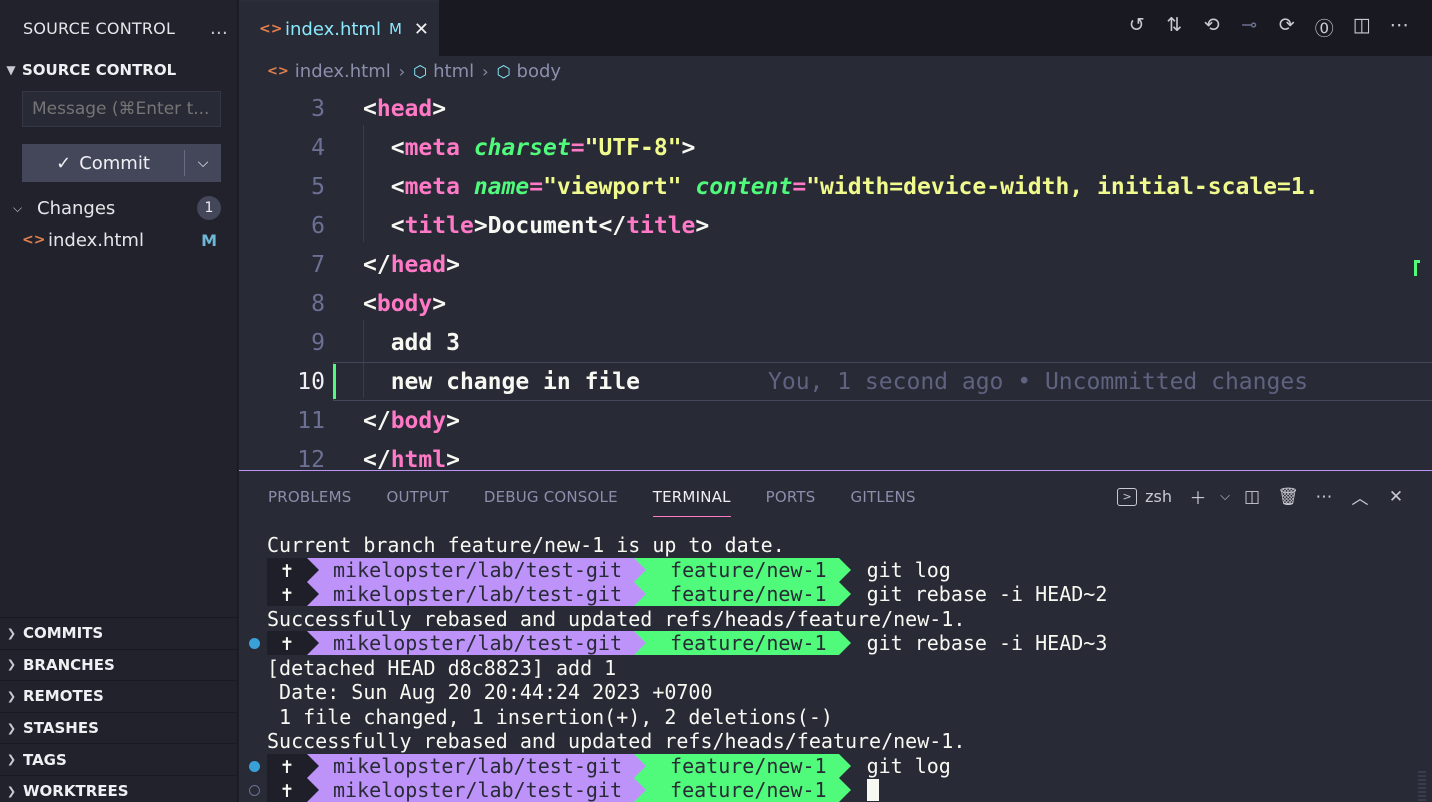  Describe the element at coordinates (844, 643) in the screenshot. I see `prompt-arrow` at that location.